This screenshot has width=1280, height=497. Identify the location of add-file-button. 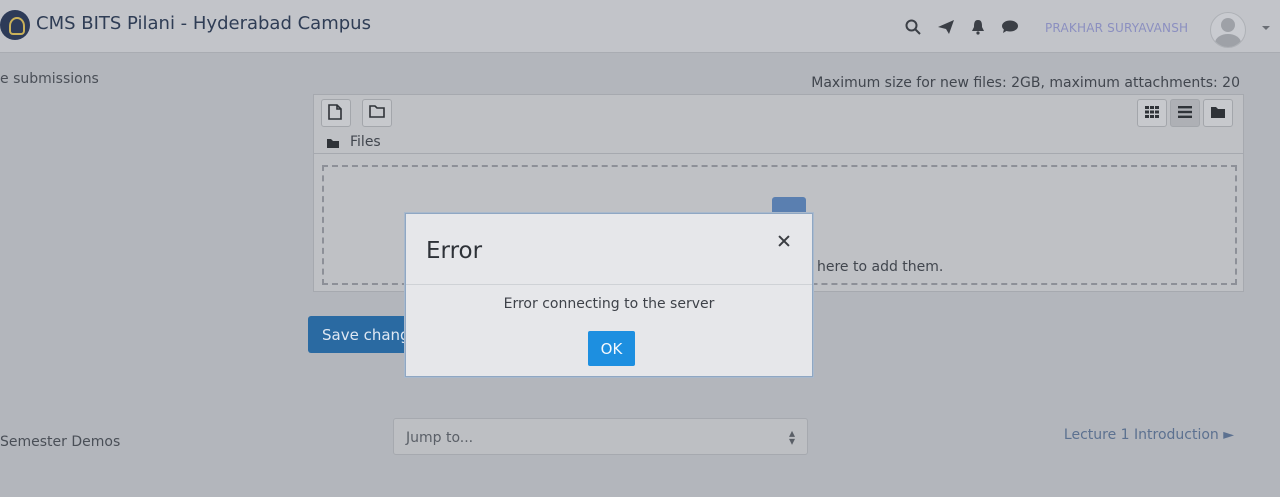
(336, 113).